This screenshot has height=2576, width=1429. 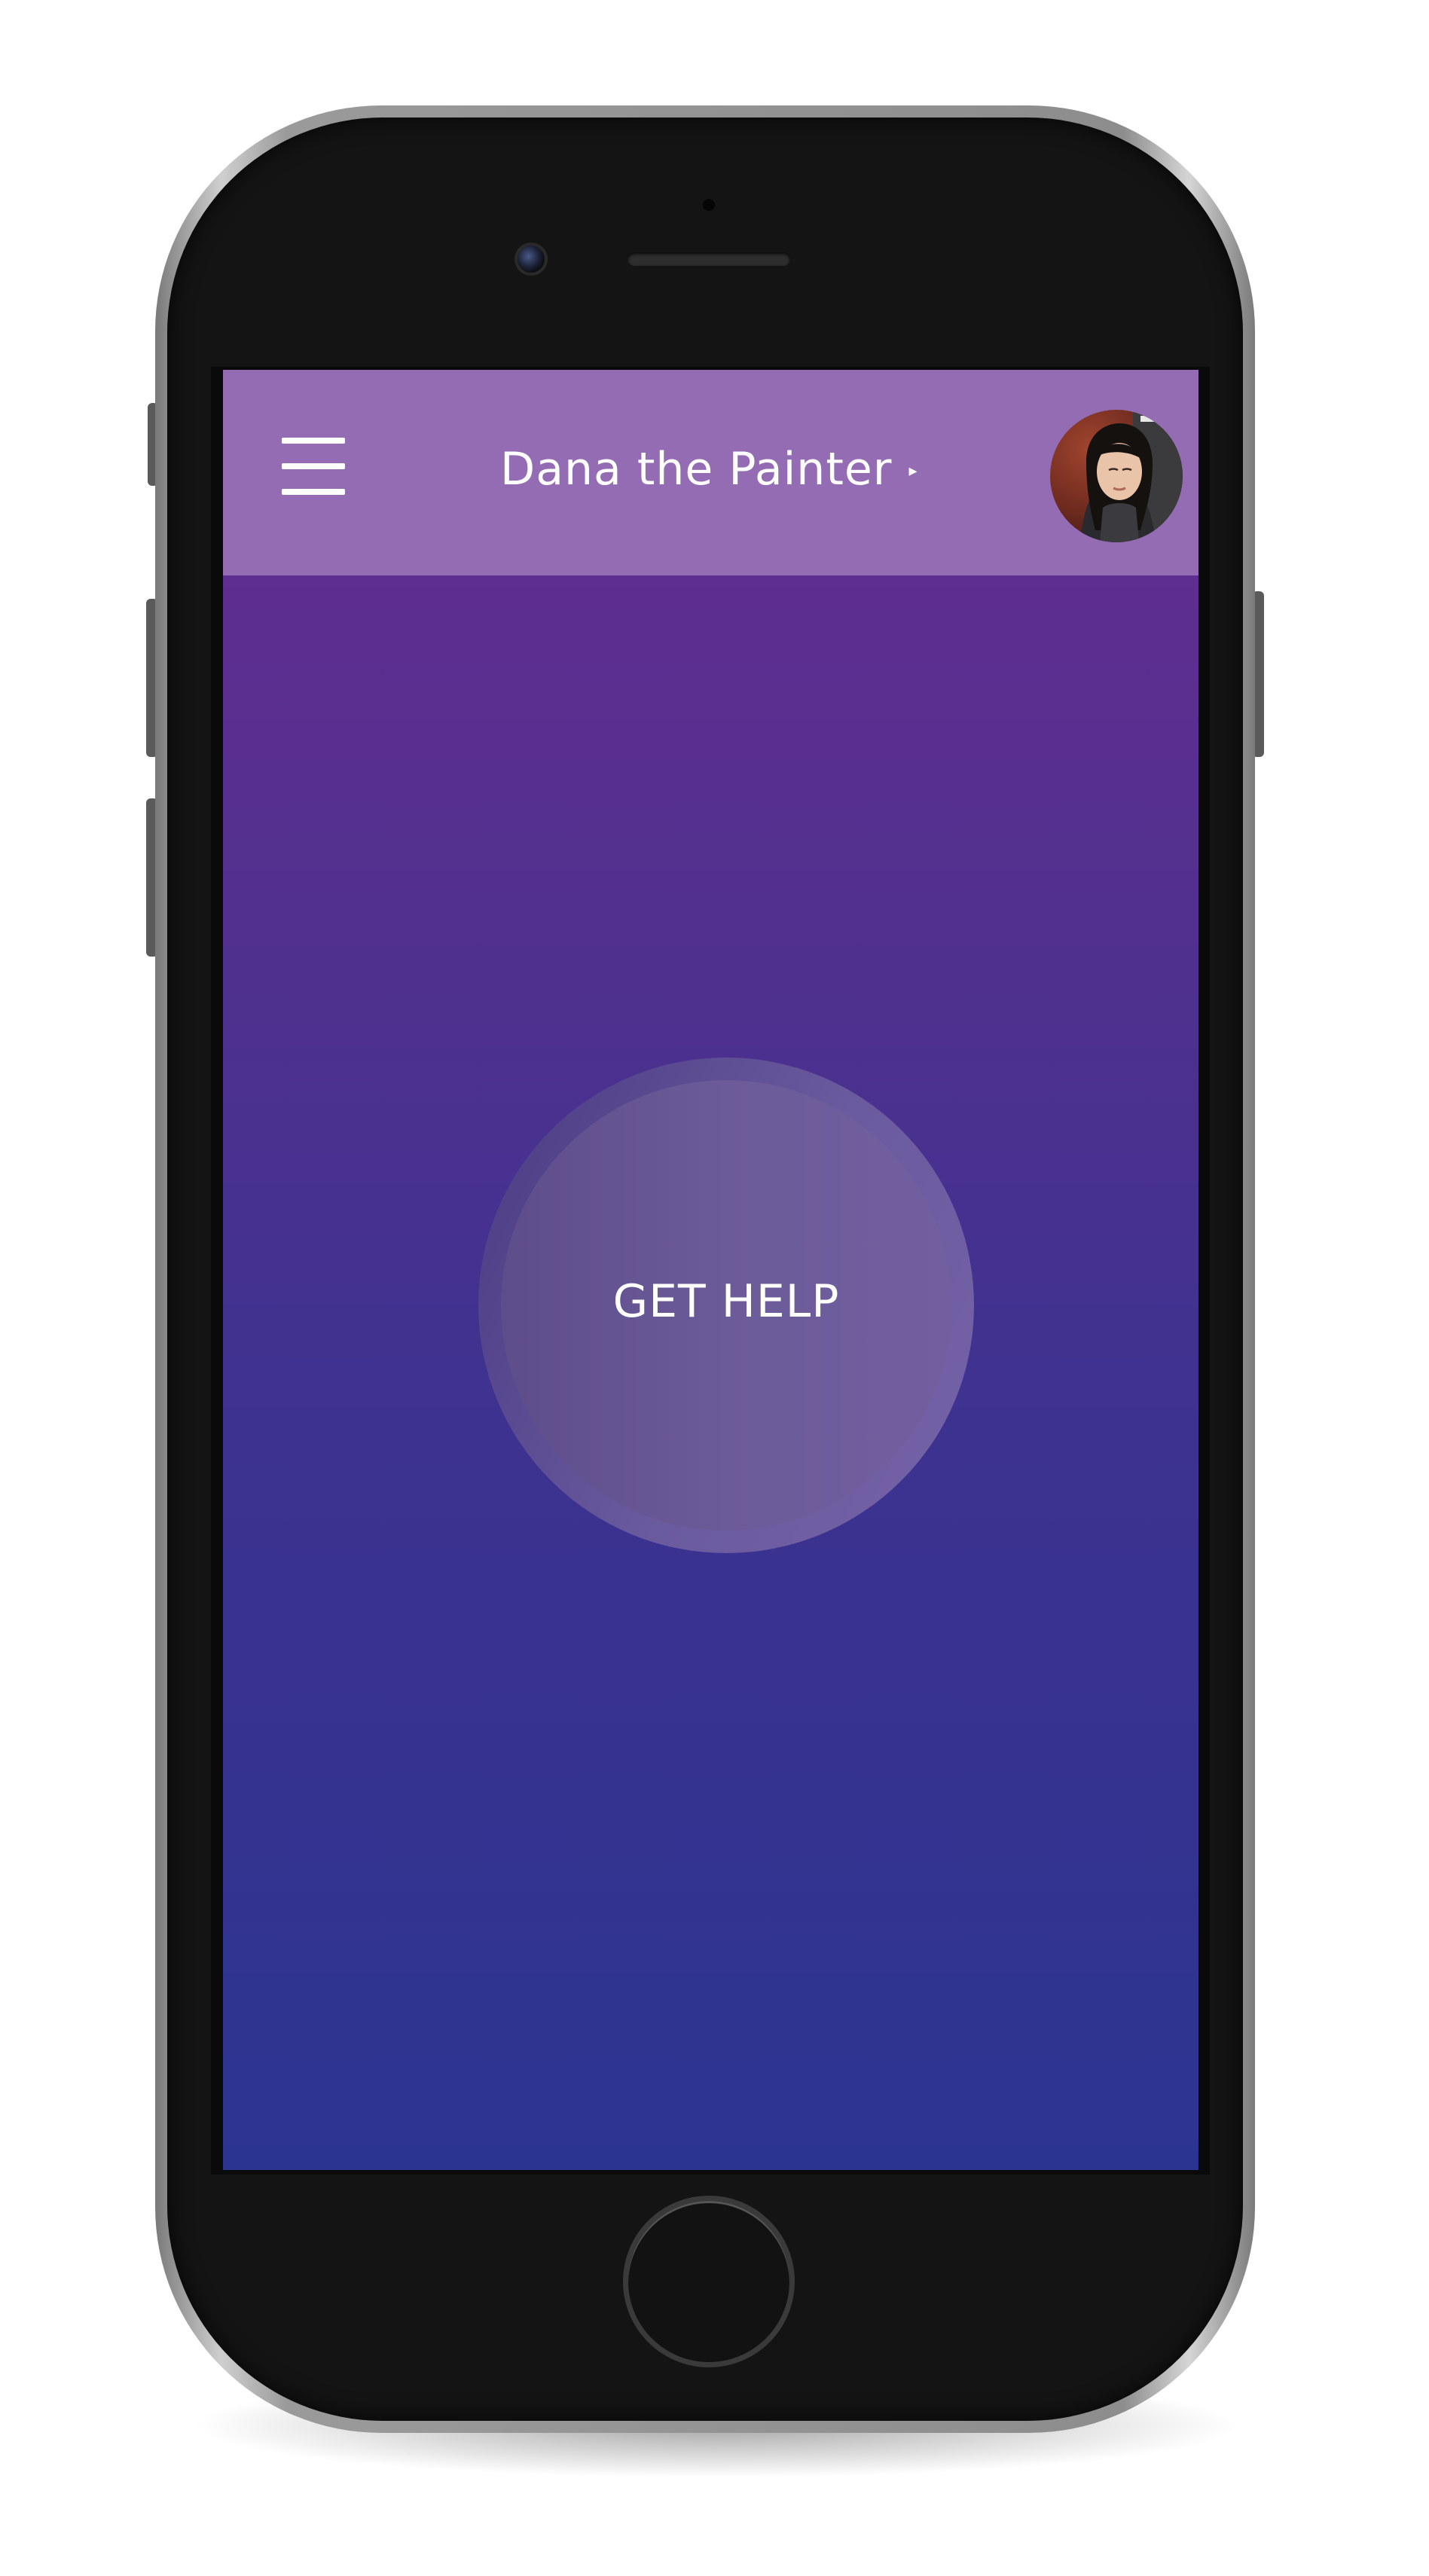 What do you see at coordinates (913, 471) in the screenshot?
I see `caret-right-icon: ▸` at bounding box center [913, 471].